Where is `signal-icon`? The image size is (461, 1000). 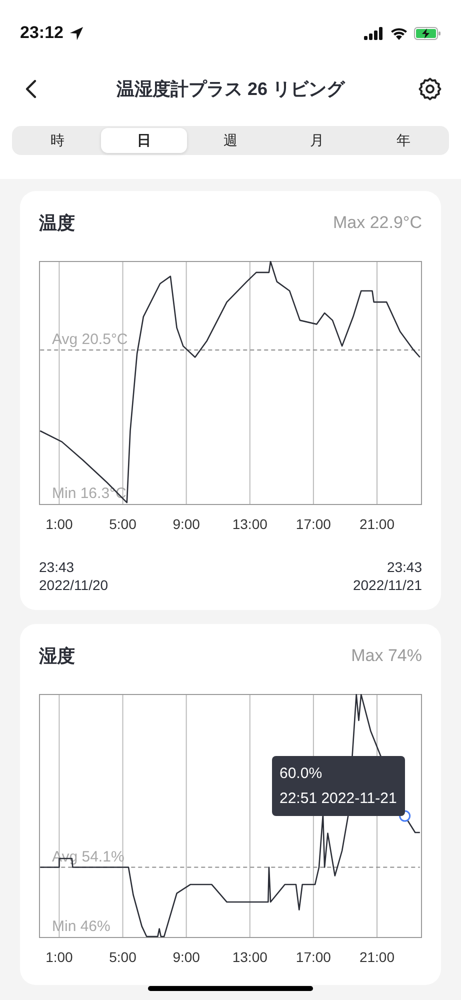
signal-icon is located at coordinates (374, 33).